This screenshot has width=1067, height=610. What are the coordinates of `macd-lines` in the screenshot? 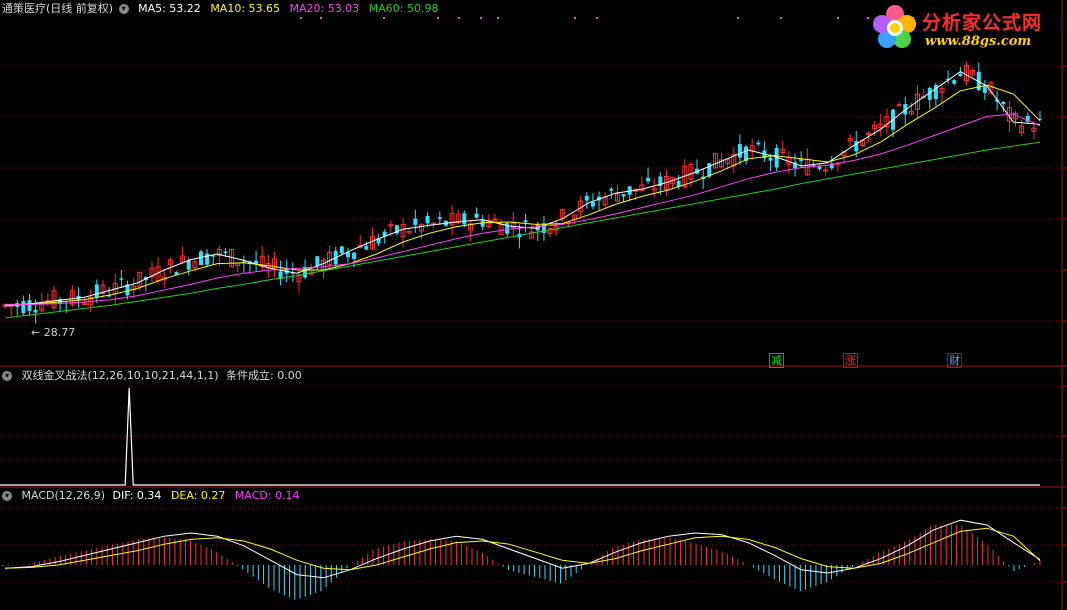 It's located at (522, 549).